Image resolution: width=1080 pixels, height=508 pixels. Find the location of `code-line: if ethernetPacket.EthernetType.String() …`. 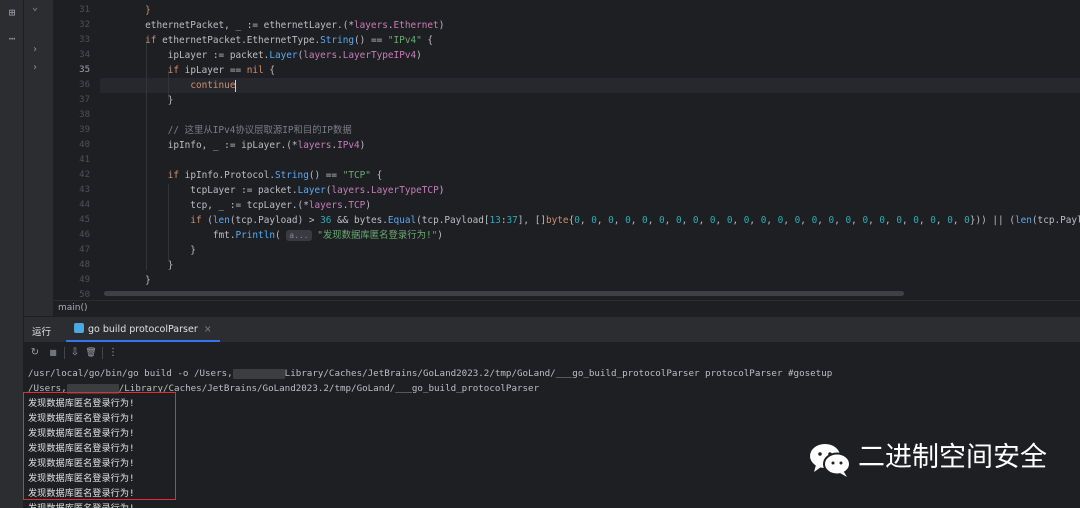

code-line: if ethernetPacket.EthernetType.String() … is located at coordinates (289, 40).